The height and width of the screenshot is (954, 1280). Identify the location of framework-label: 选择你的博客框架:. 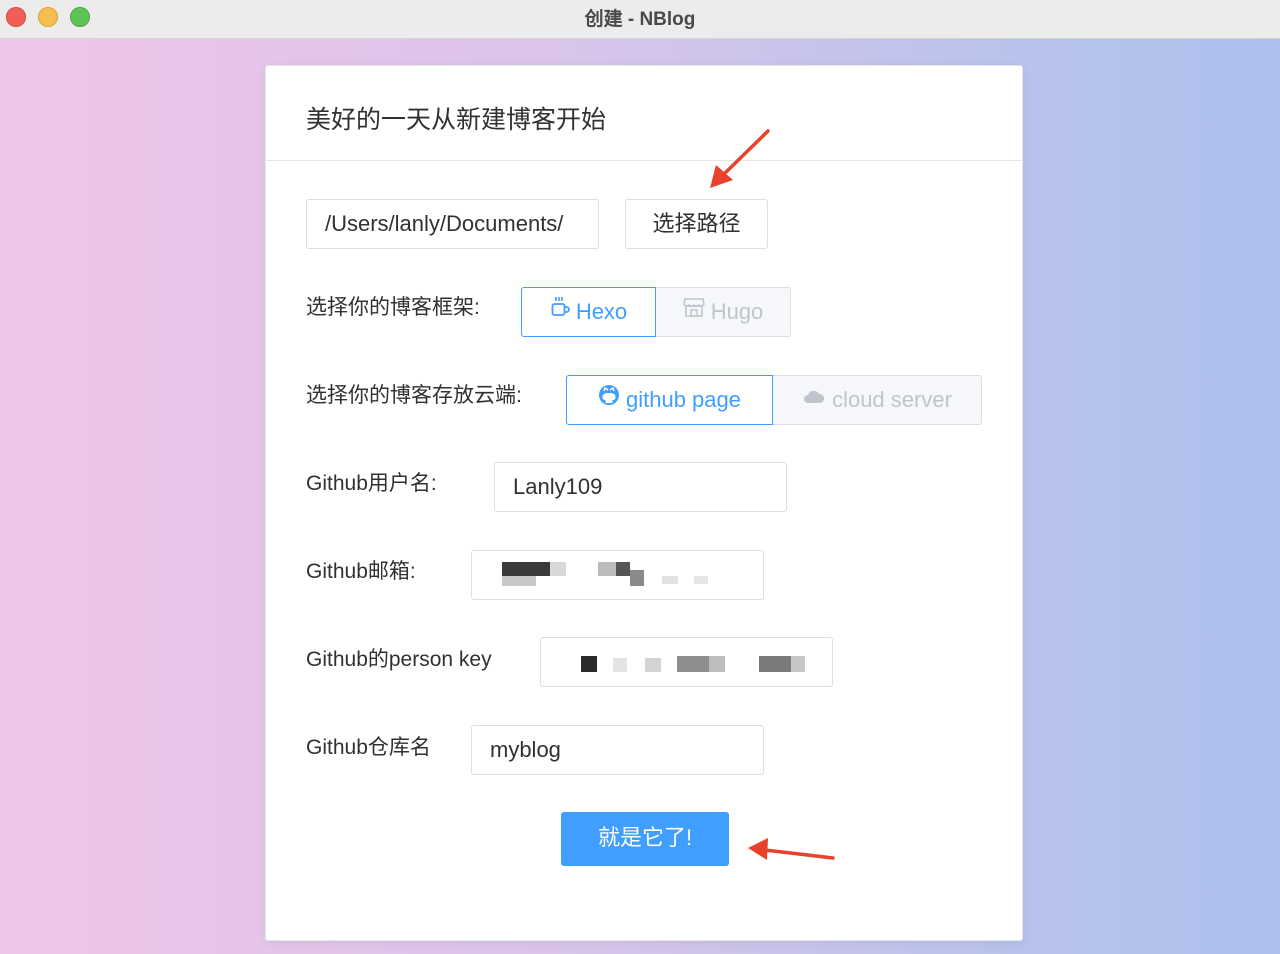
(393, 307).